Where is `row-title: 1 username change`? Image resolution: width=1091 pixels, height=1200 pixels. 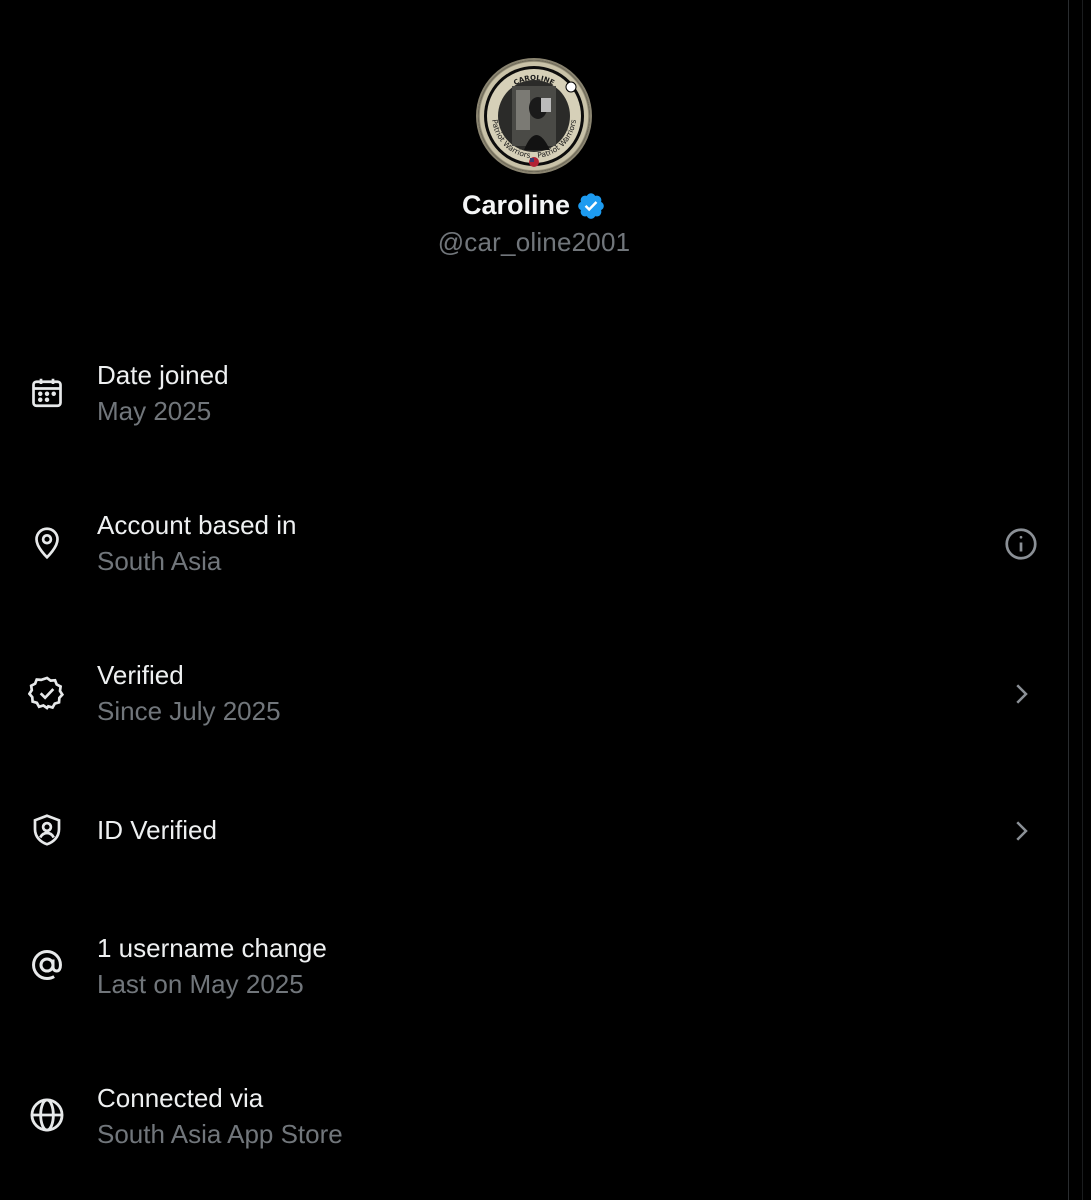 row-title: 1 username change is located at coordinates (212, 948).